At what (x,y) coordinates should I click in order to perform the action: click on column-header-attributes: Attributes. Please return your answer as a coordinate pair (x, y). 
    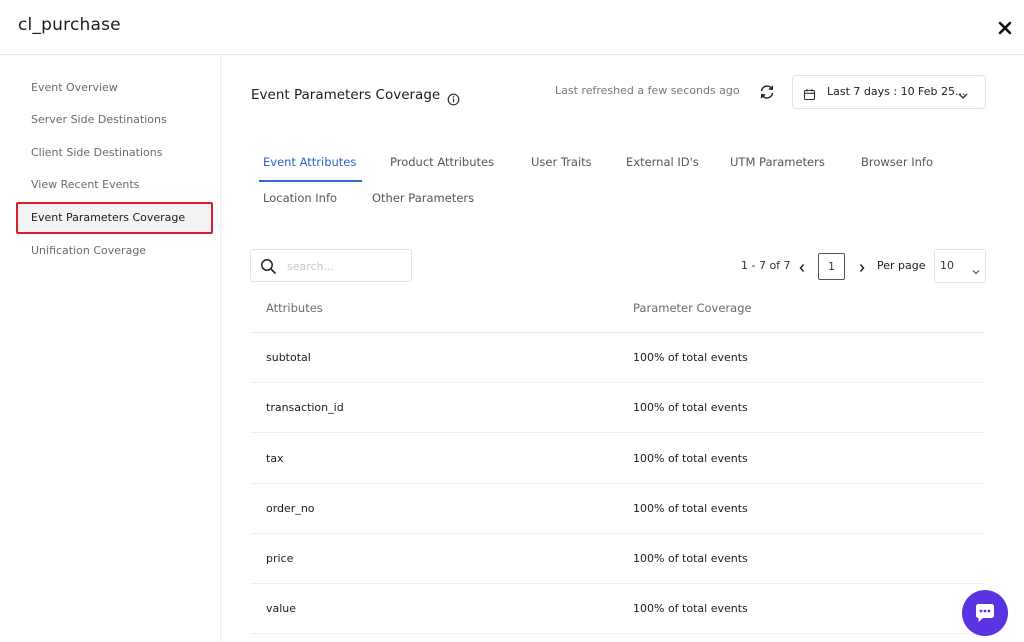
    Looking at the image, I should click on (294, 308).